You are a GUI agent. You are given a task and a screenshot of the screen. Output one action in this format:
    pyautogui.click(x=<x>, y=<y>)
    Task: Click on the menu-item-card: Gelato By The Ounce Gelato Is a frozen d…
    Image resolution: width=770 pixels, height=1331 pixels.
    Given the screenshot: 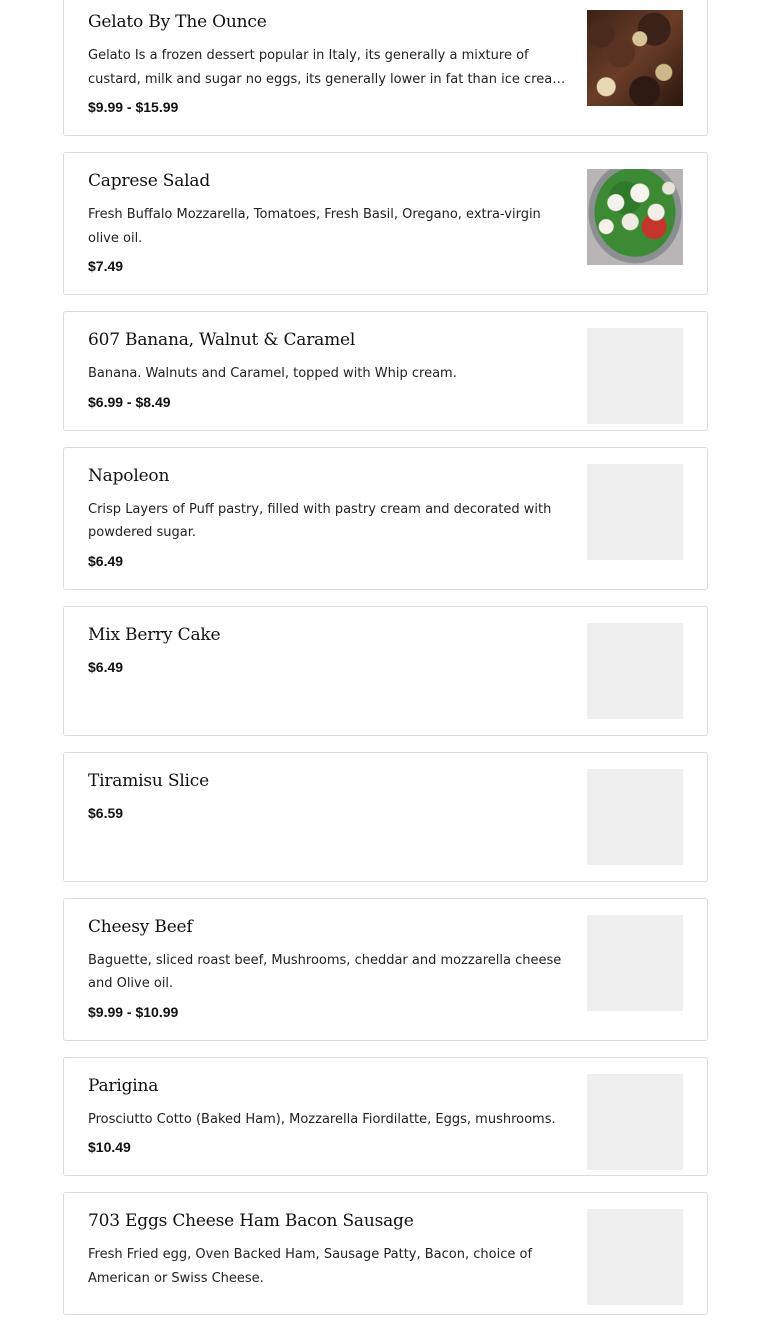 What is the action you would take?
    pyautogui.click(x=385, y=68)
    